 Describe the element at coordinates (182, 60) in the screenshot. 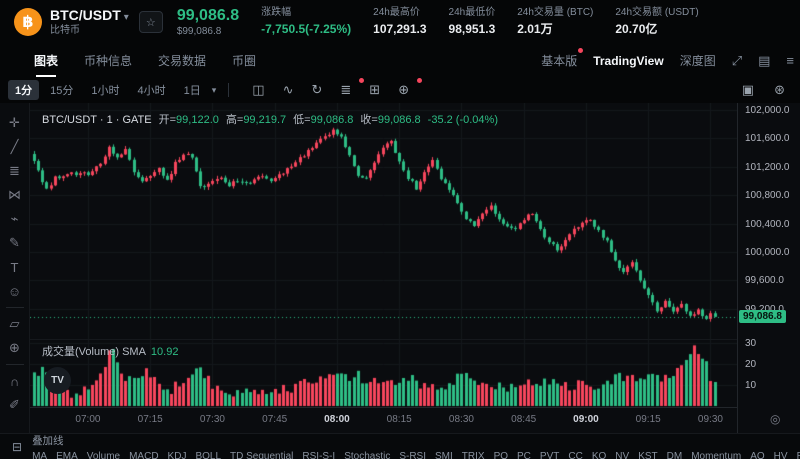

I see `tab-交易数据: 交易数据` at that location.